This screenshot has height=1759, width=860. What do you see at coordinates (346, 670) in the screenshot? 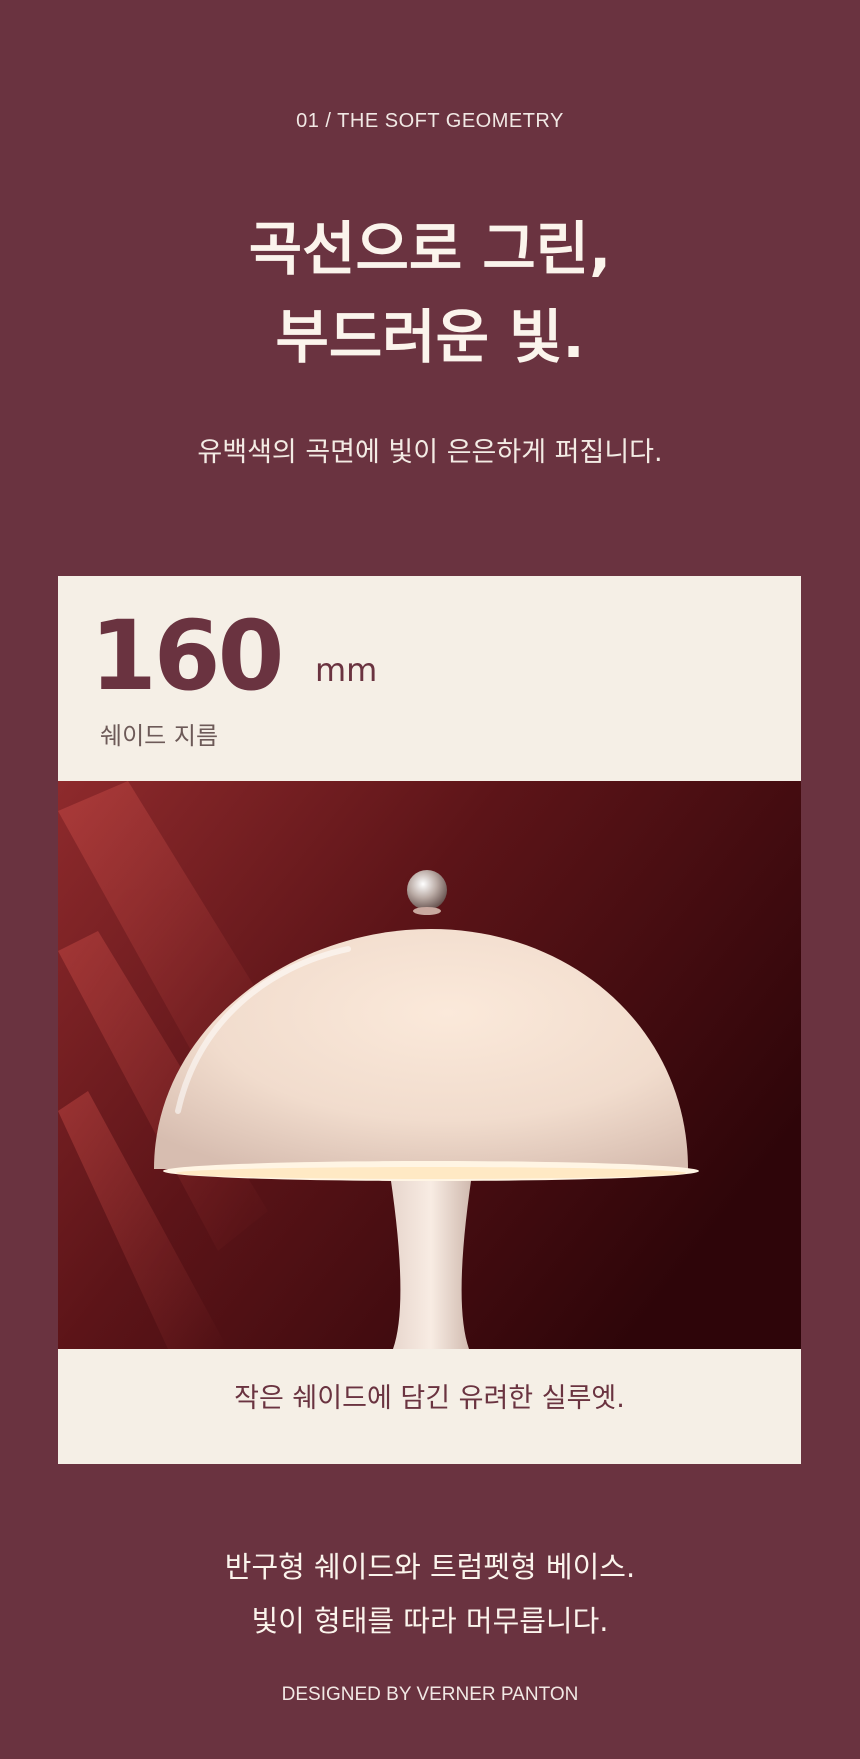
I see `shade-diameter-unit: mm` at bounding box center [346, 670].